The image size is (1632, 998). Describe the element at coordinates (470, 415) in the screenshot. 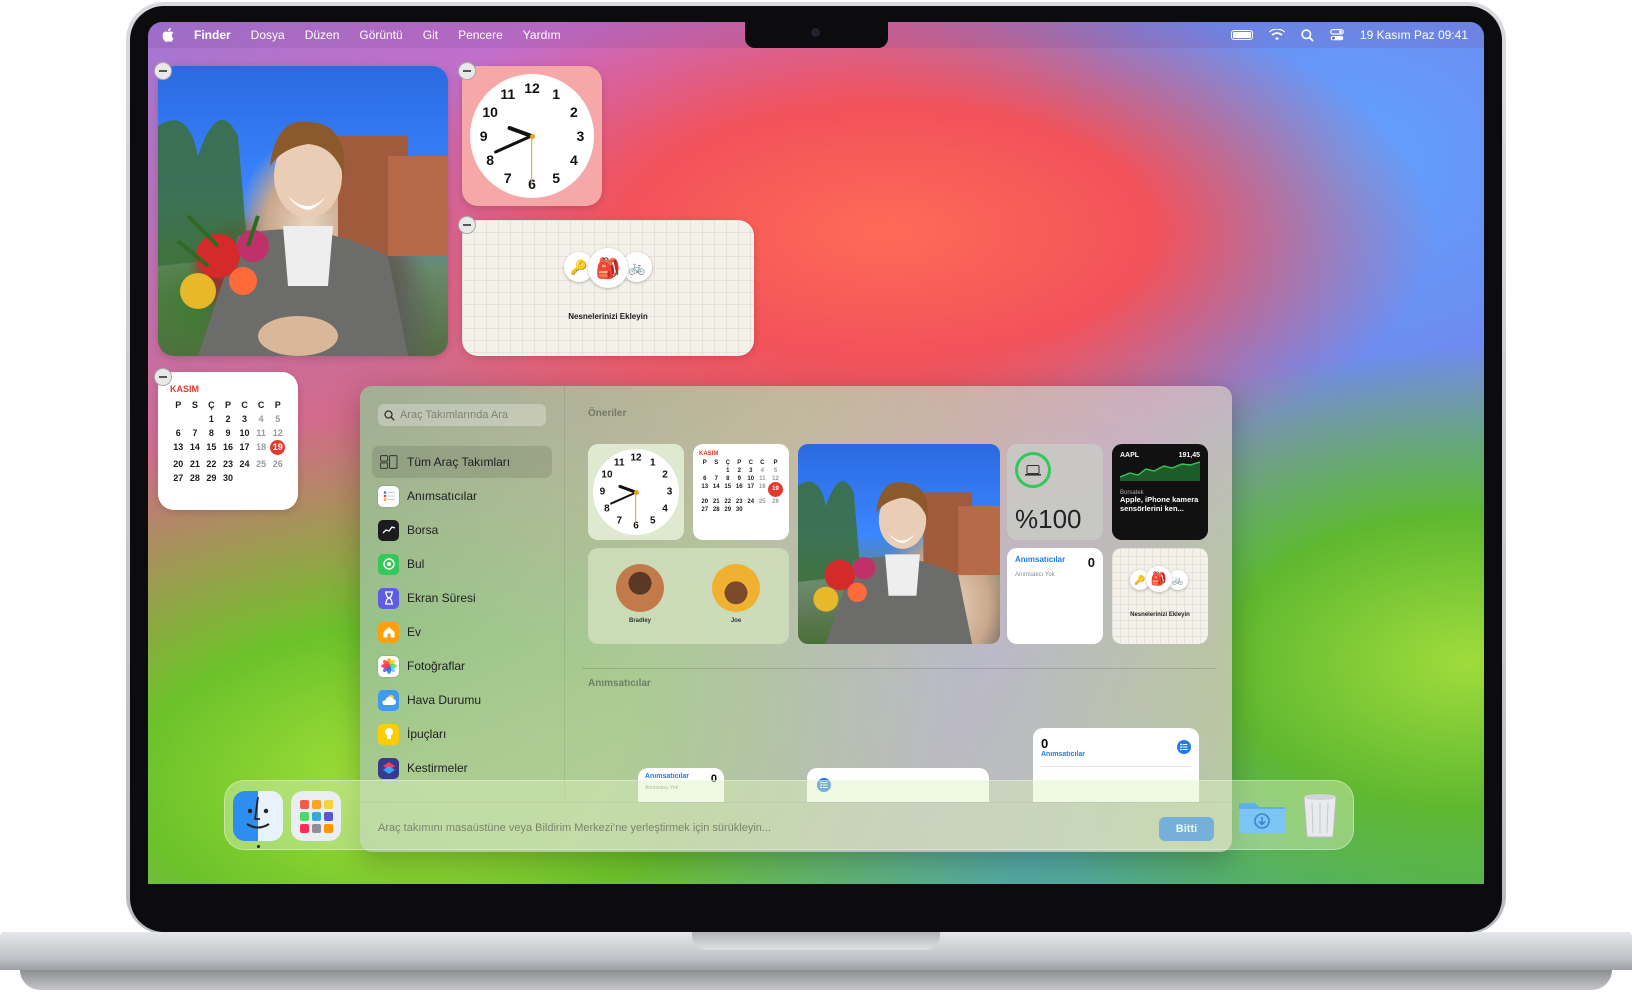

I see `search-input` at that location.